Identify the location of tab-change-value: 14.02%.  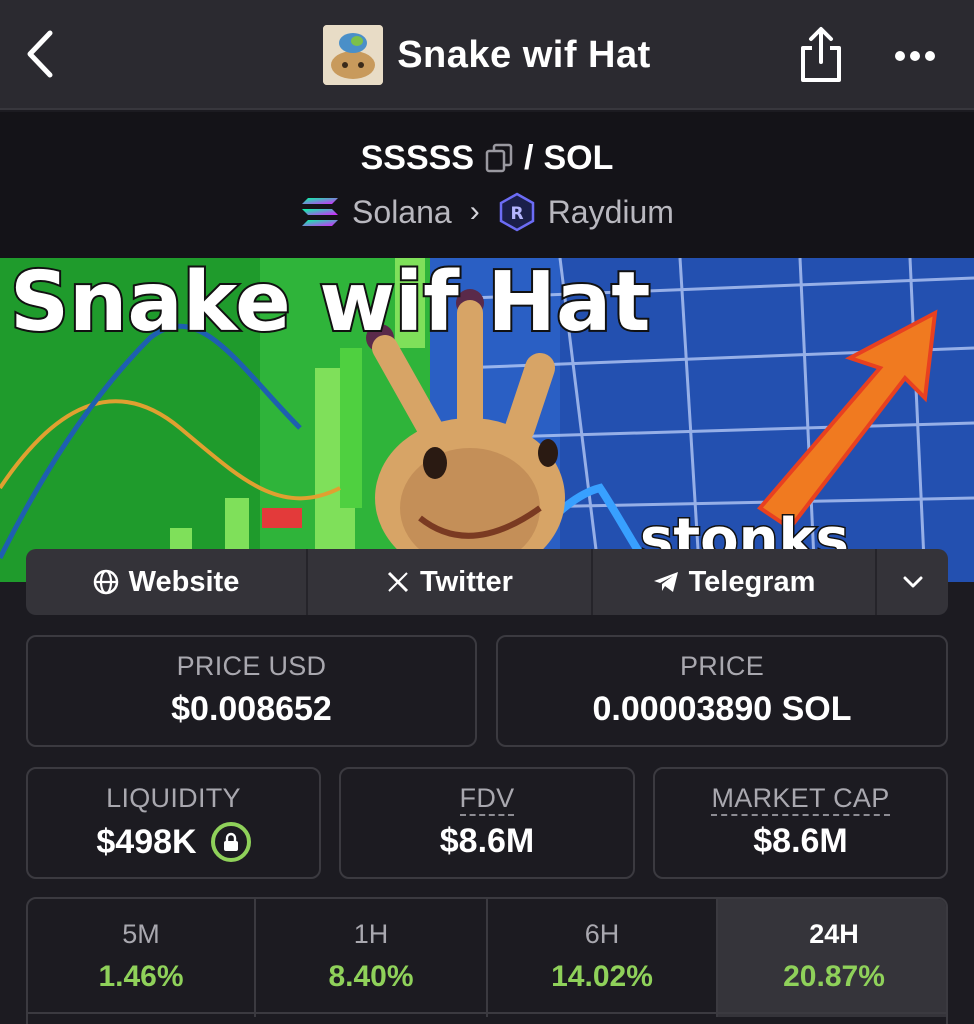
(602, 976).